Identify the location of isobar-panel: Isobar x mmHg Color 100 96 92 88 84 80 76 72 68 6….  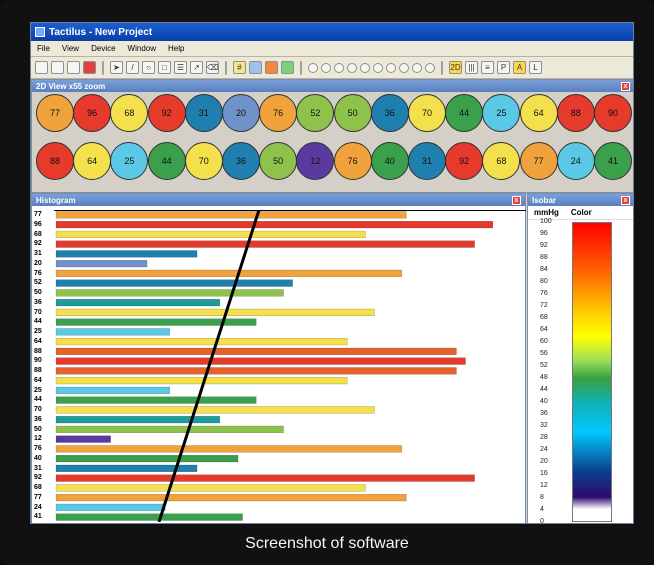
(580, 358).